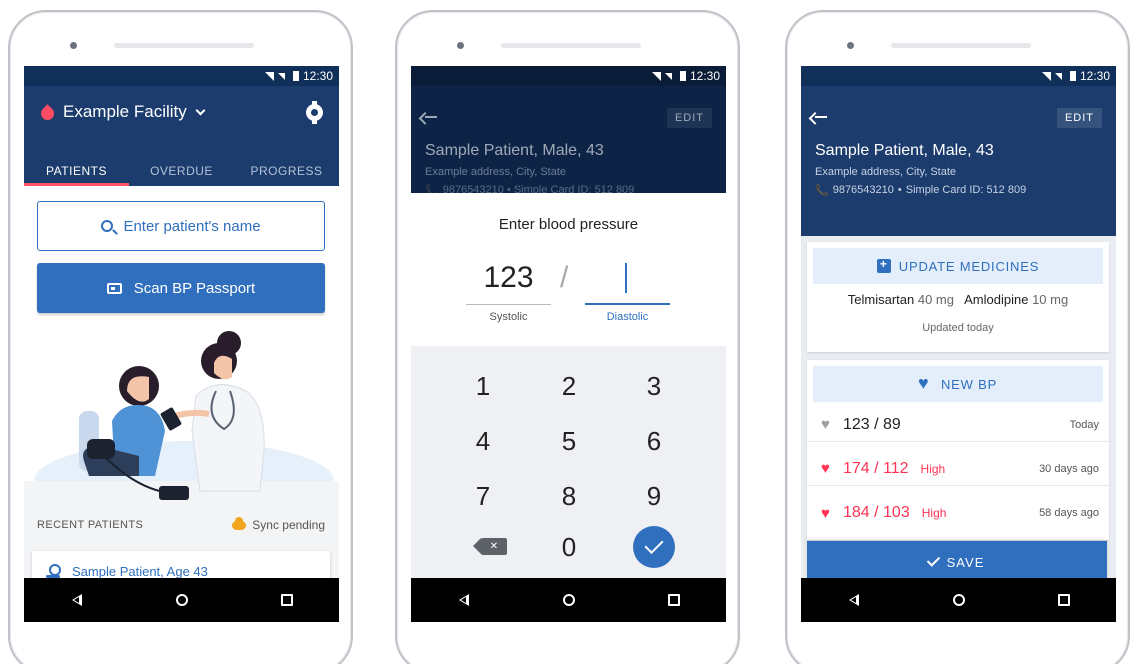 The image size is (1135, 664). I want to click on new-bp-button: NEW BP, so click(958, 384).